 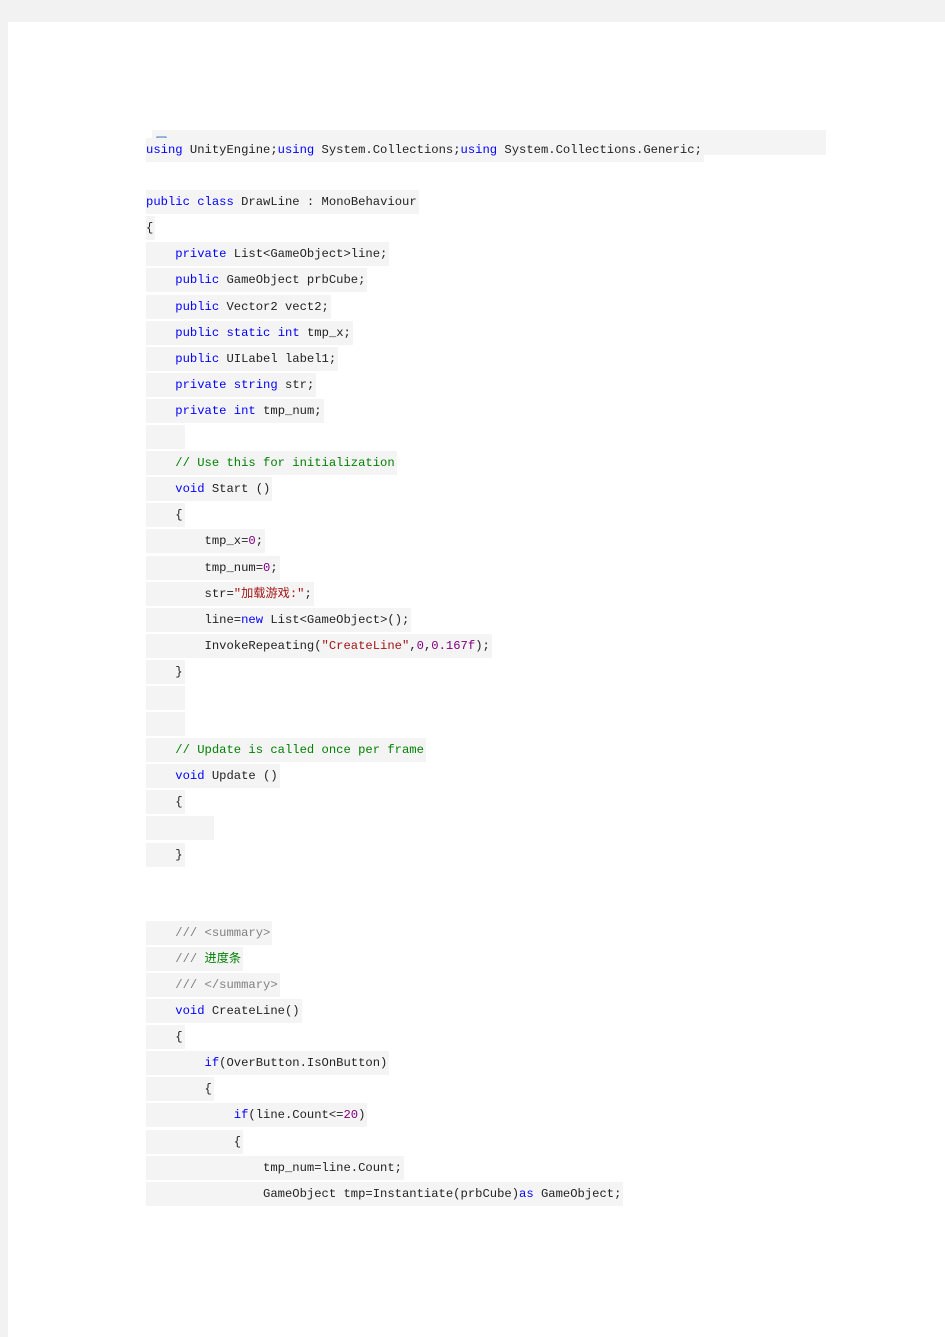 I want to click on code-line: InvokeRepeating("CreateLine",0,0.167f);, so click(x=425, y=646).